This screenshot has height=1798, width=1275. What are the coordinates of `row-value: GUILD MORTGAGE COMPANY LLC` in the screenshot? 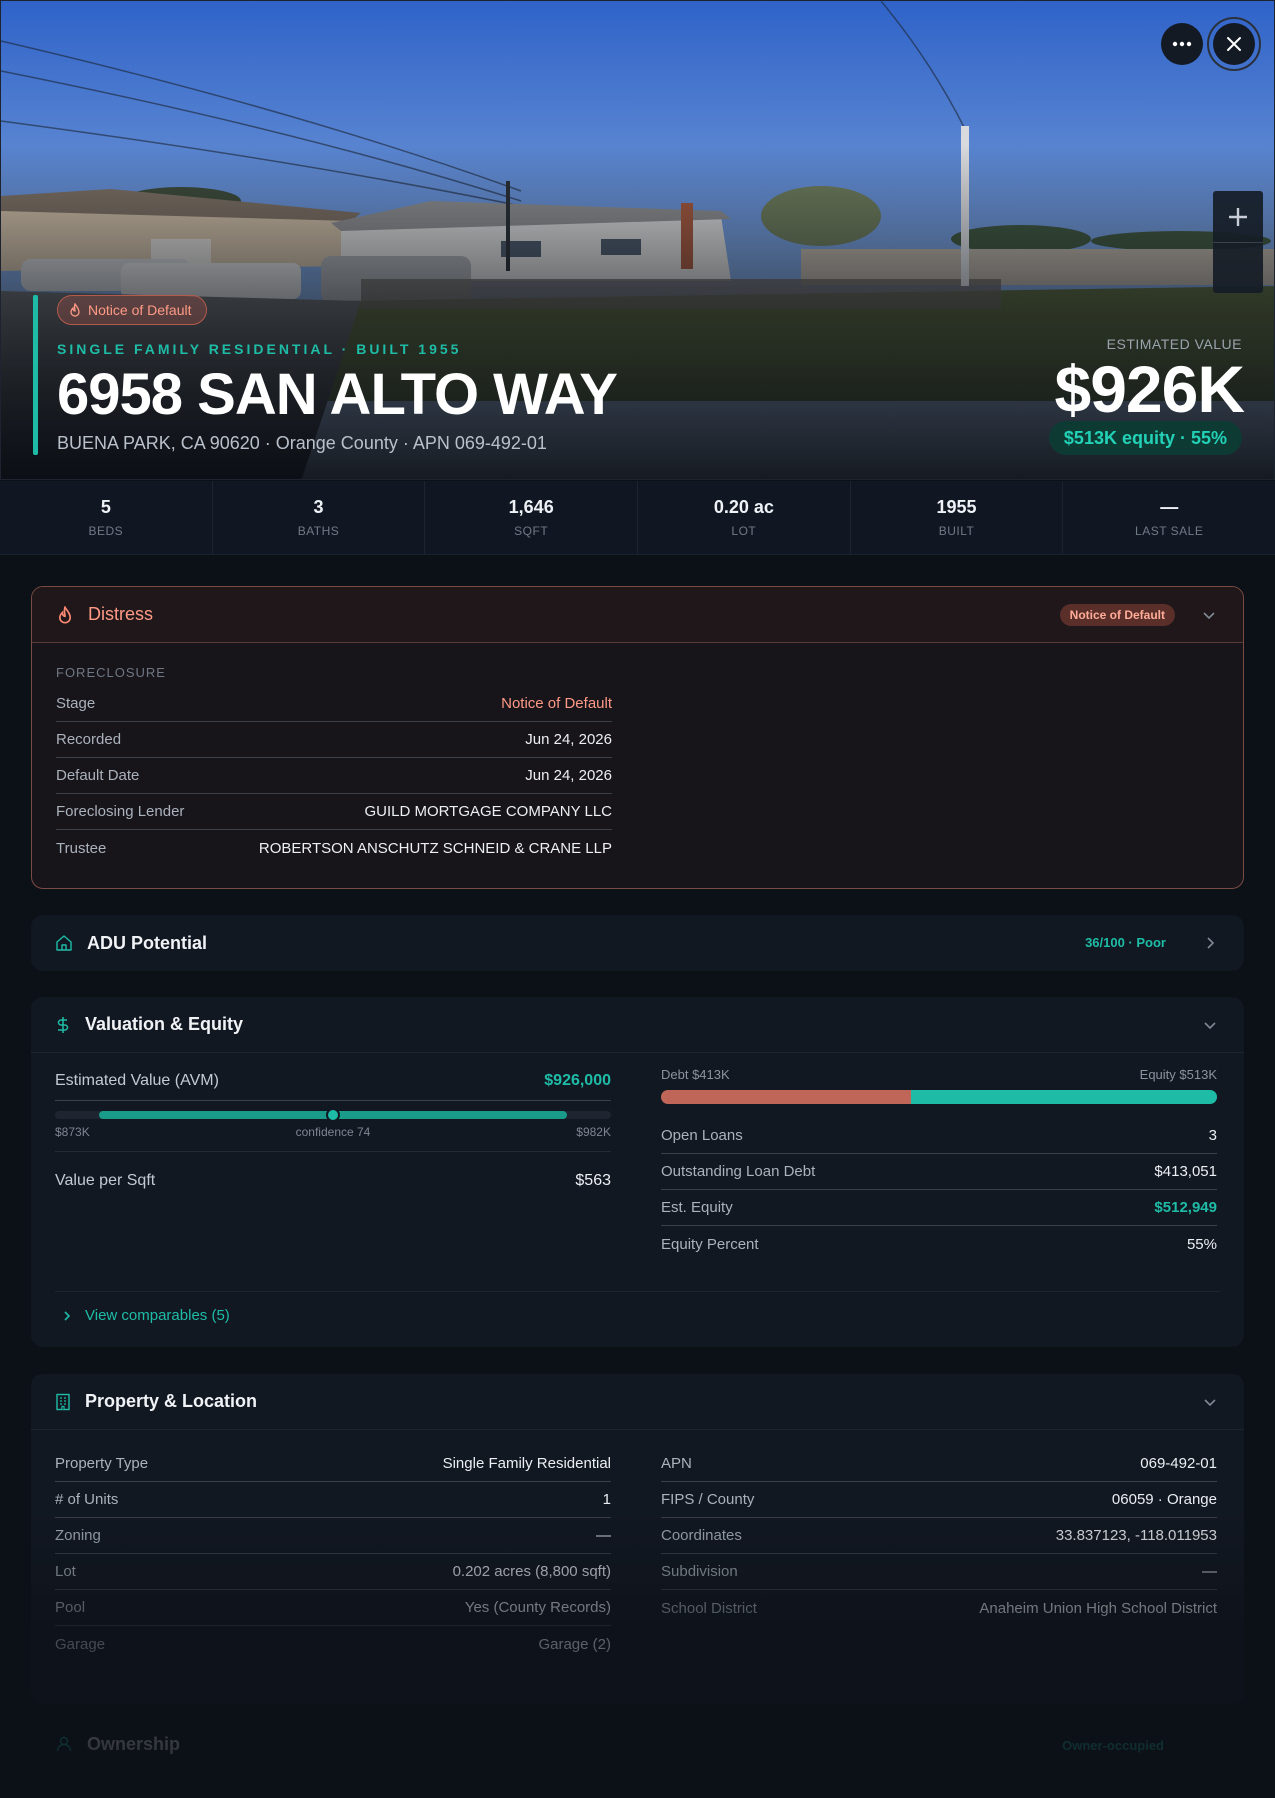 It's located at (488, 811).